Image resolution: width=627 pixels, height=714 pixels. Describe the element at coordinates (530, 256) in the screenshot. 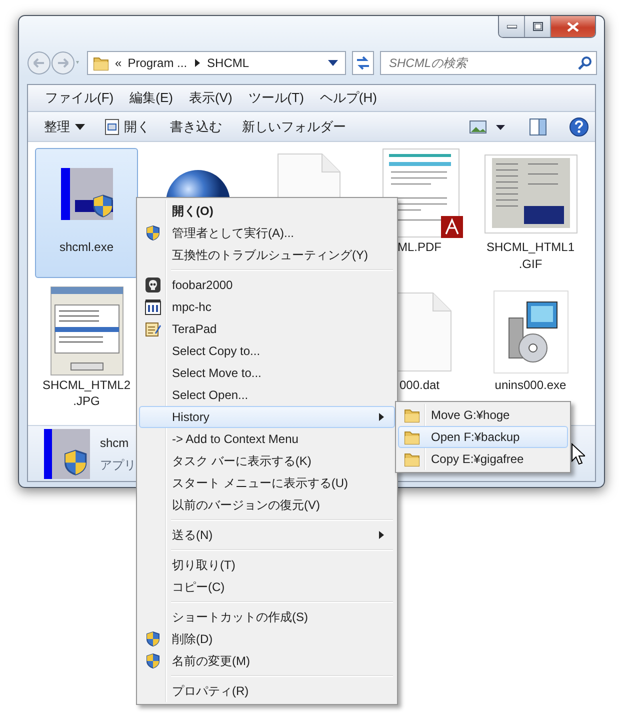

I see `file-name: SHCML_HTML1 .GIF` at that location.